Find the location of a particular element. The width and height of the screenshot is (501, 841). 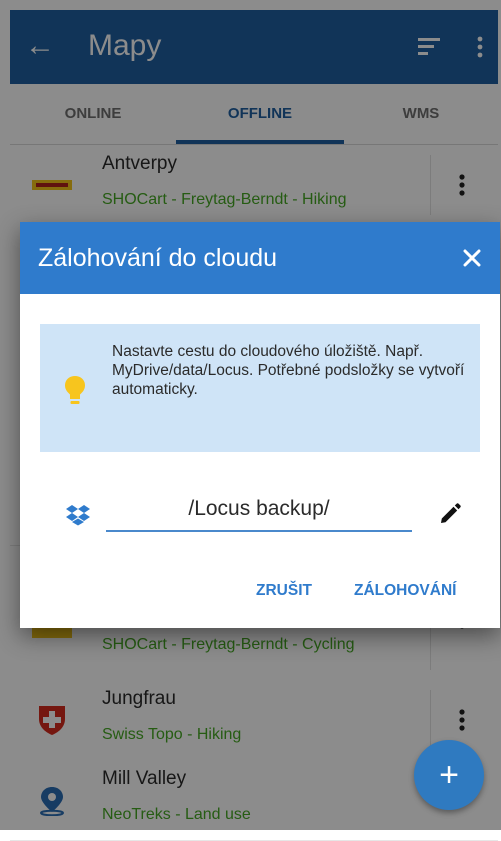

cancel-button: ZRUŠIT is located at coordinates (284, 591).